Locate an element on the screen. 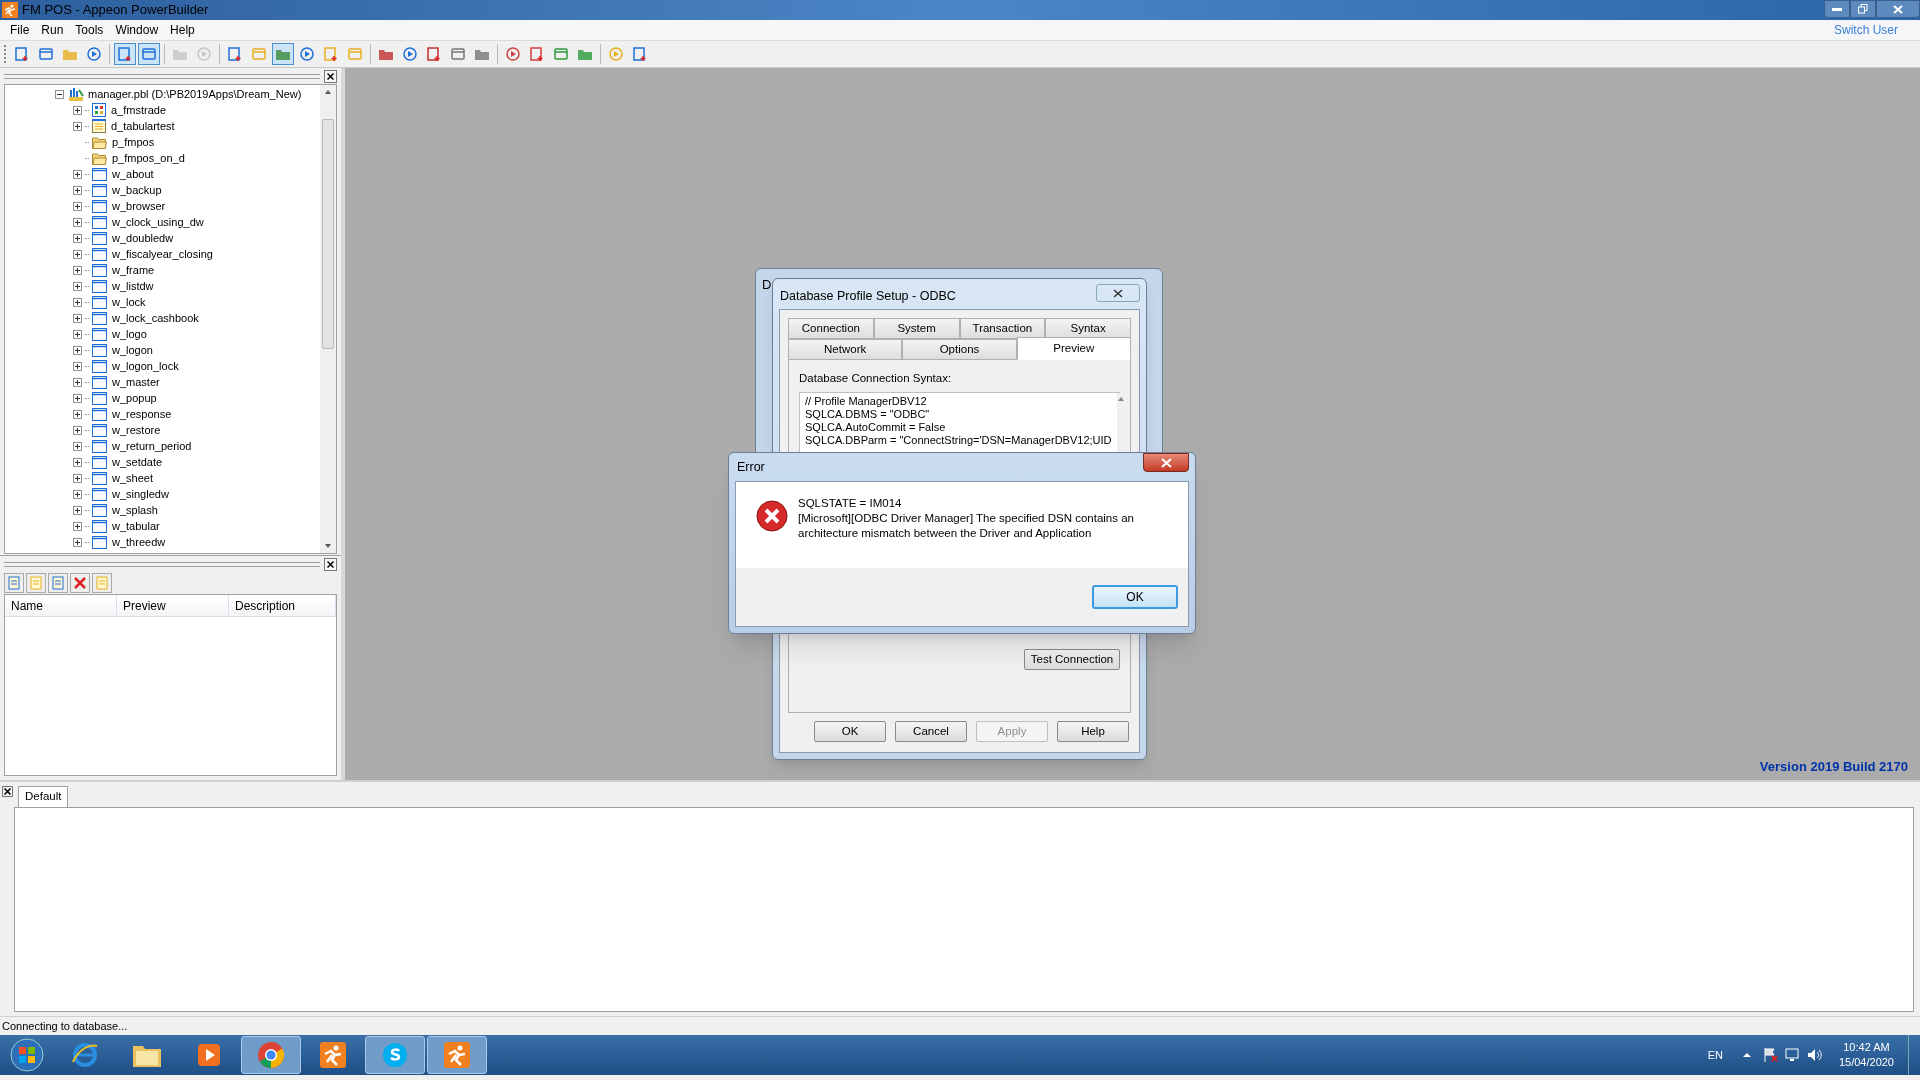 The height and width of the screenshot is (1080, 1920). tree-item: w_tabular is located at coordinates (136, 526).